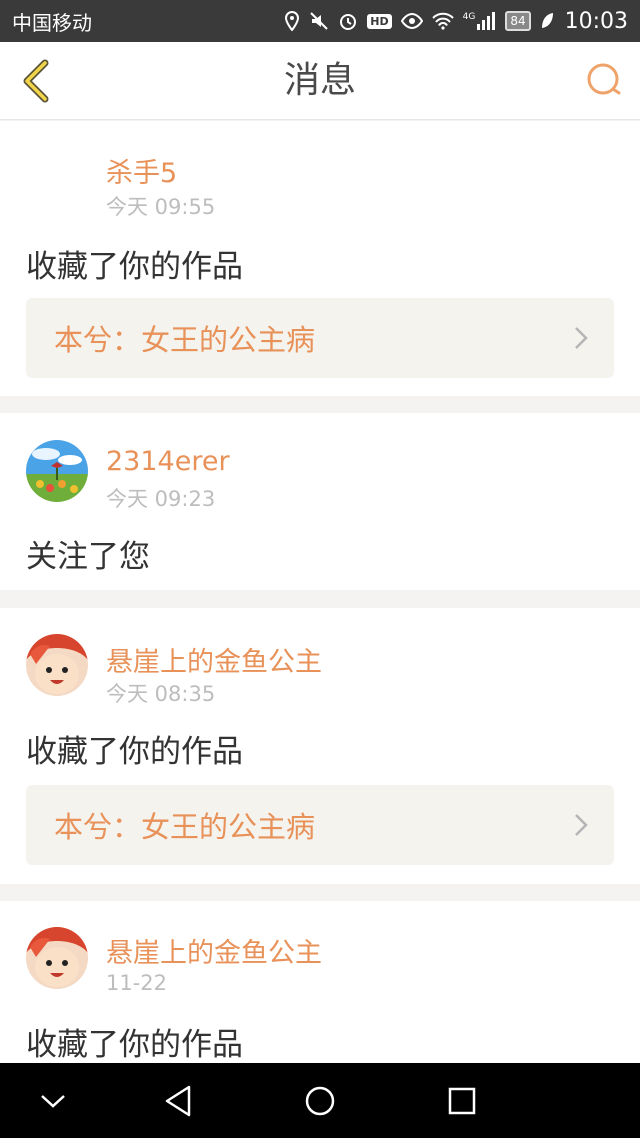  I want to click on hd-icon: HD, so click(379, 21).